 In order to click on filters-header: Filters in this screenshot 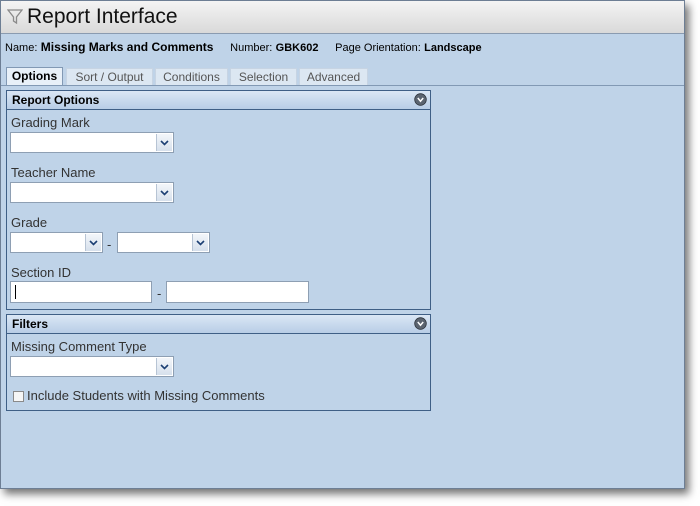, I will do `click(218, 324)`.